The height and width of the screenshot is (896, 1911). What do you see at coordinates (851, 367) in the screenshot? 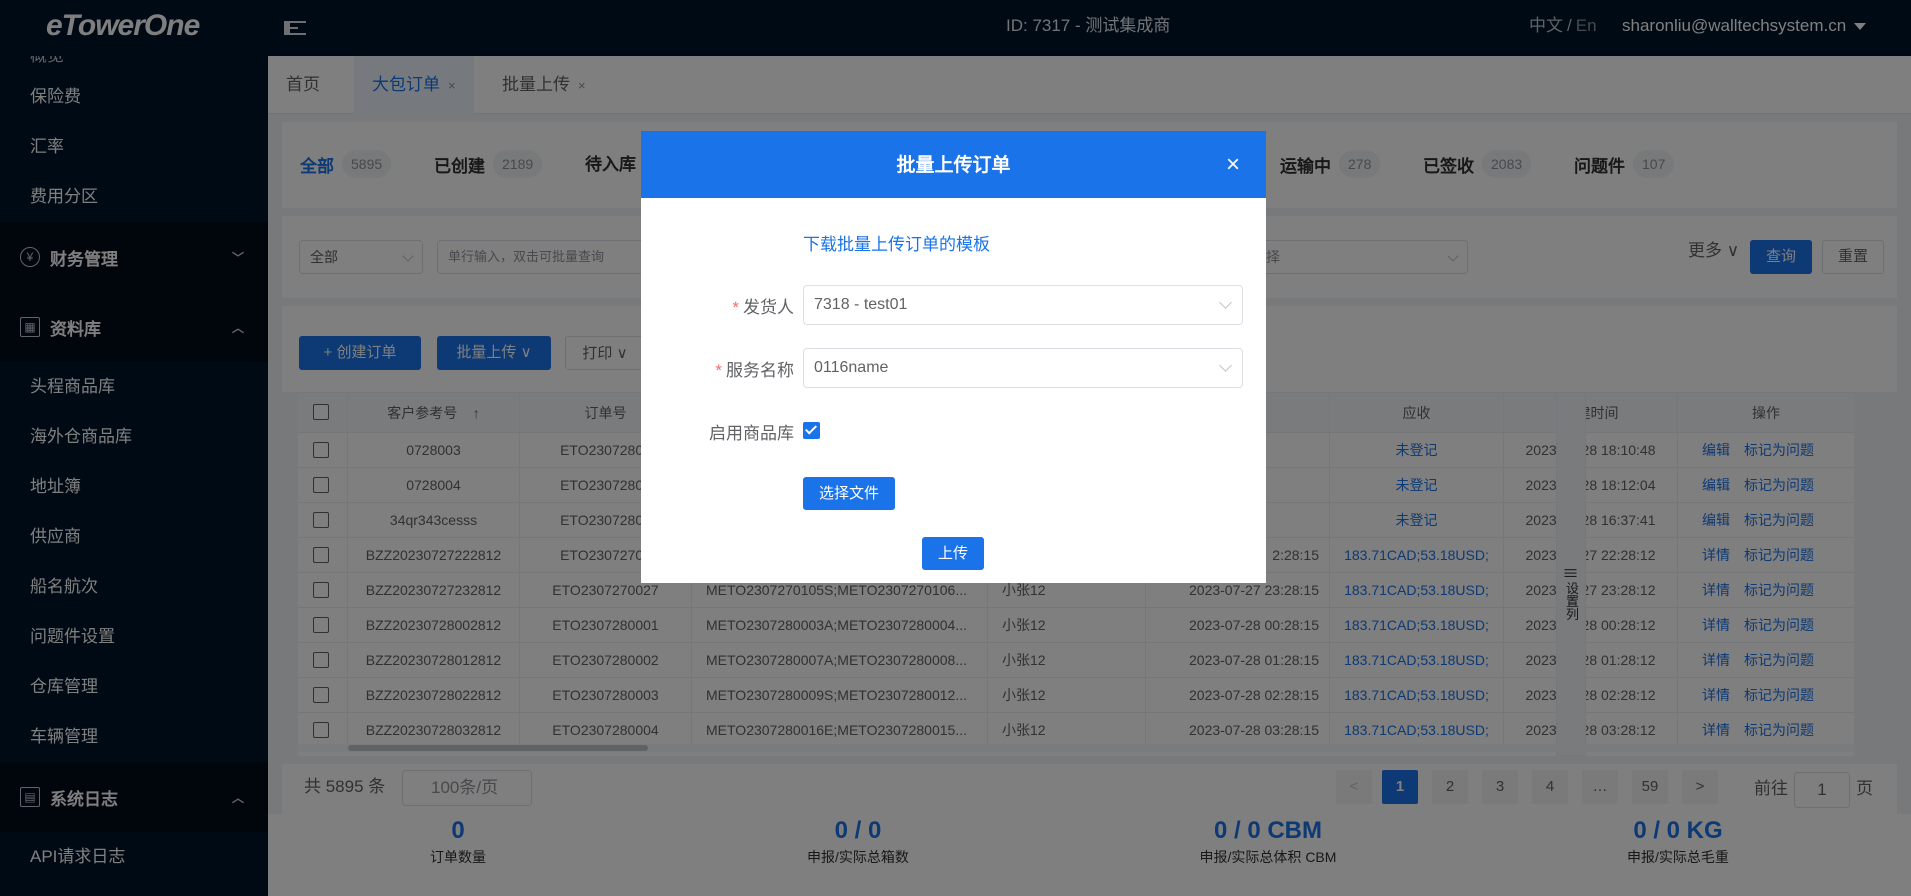
I see `select-value: 0116name` at bounding box center [851, 367].